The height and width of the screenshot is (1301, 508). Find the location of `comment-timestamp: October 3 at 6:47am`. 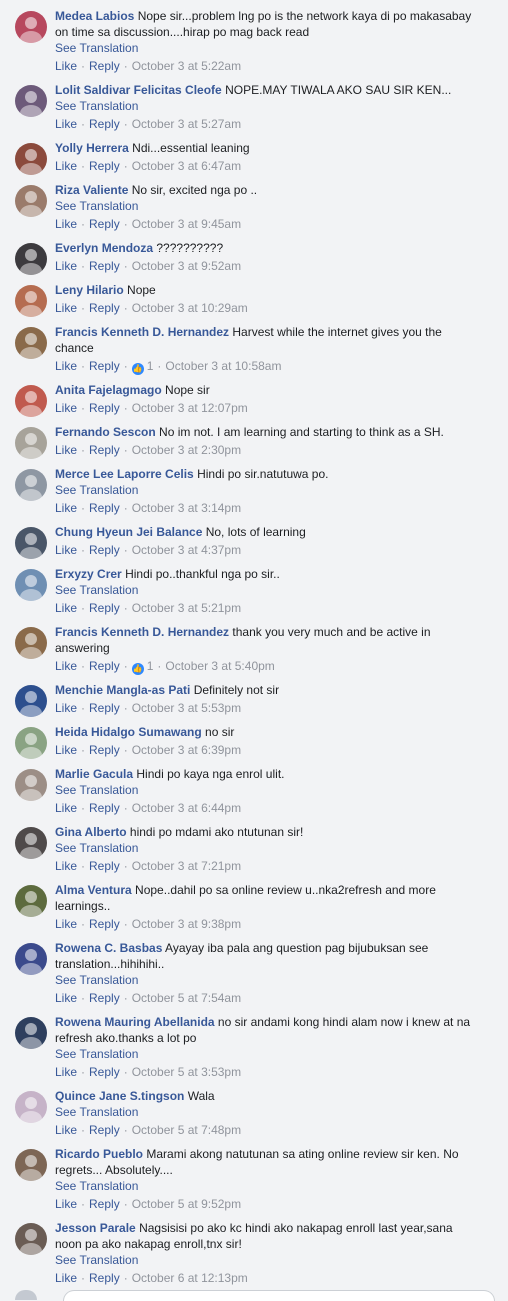

comment-timestamp: October 3 at 6:47am is located at coordinates (186, 166).